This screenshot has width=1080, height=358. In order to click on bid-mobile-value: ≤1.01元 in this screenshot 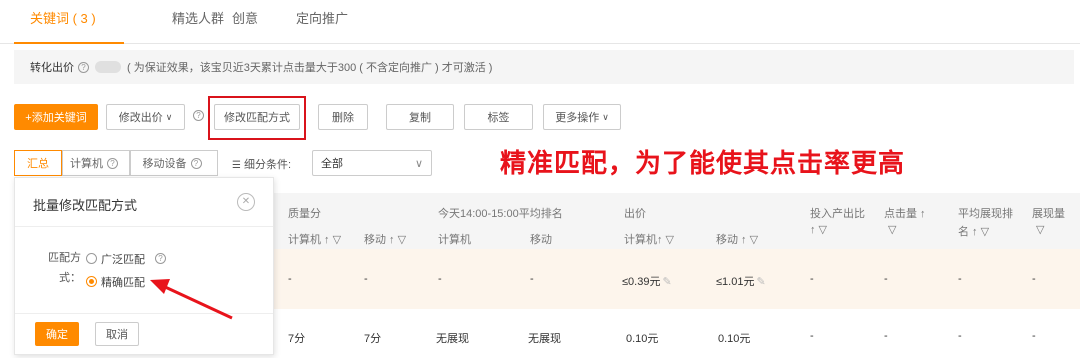, I will do `click(735, 282)`.